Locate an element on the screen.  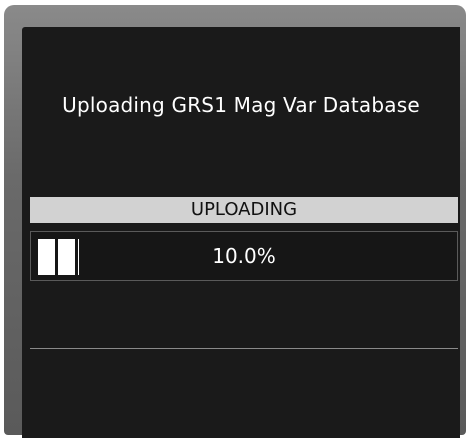
upload-progress-bar: 10.0% is located at coordinates (244, 256).